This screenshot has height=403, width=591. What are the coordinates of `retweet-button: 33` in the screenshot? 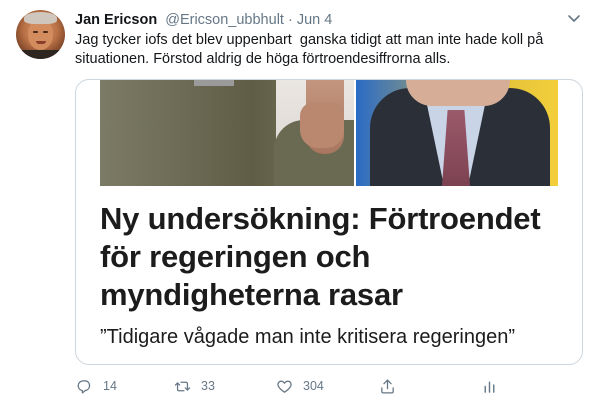 It's located at (194, 386).